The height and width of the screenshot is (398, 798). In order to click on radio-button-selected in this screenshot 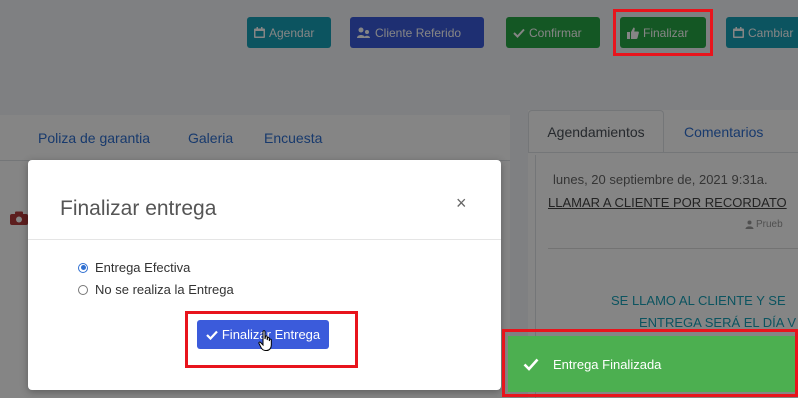, I will do `click(83, 267)`.